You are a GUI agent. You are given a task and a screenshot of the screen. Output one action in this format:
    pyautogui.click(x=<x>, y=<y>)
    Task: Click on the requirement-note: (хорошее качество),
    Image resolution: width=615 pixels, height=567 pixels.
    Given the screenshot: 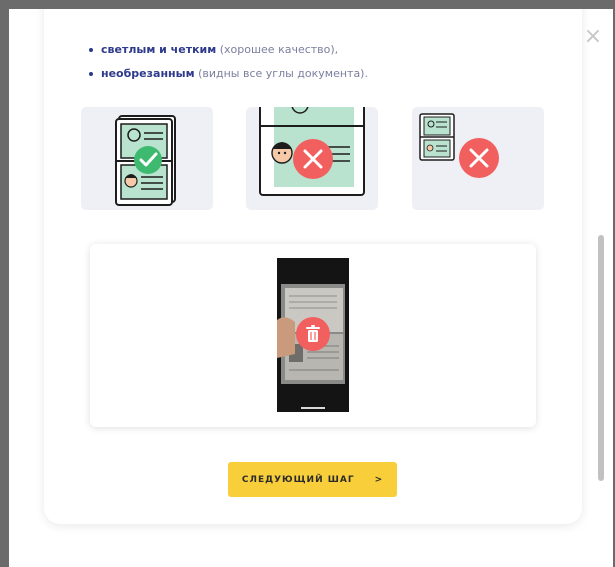 What is the action you would take?
    pyautogui.click(x=277, y=49)
    